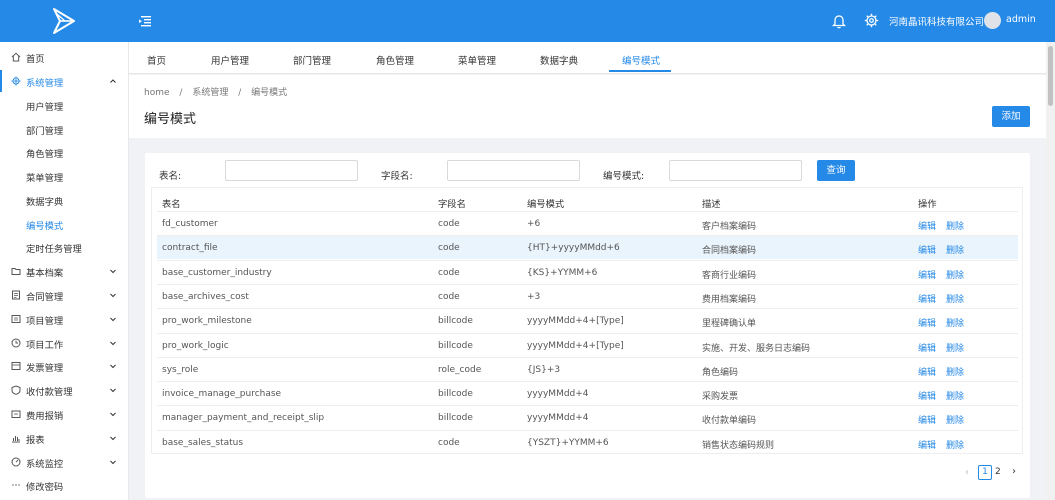  Describe the element at coordinates (735, 170) in the screenshot. I see `pattern-input` at that location.